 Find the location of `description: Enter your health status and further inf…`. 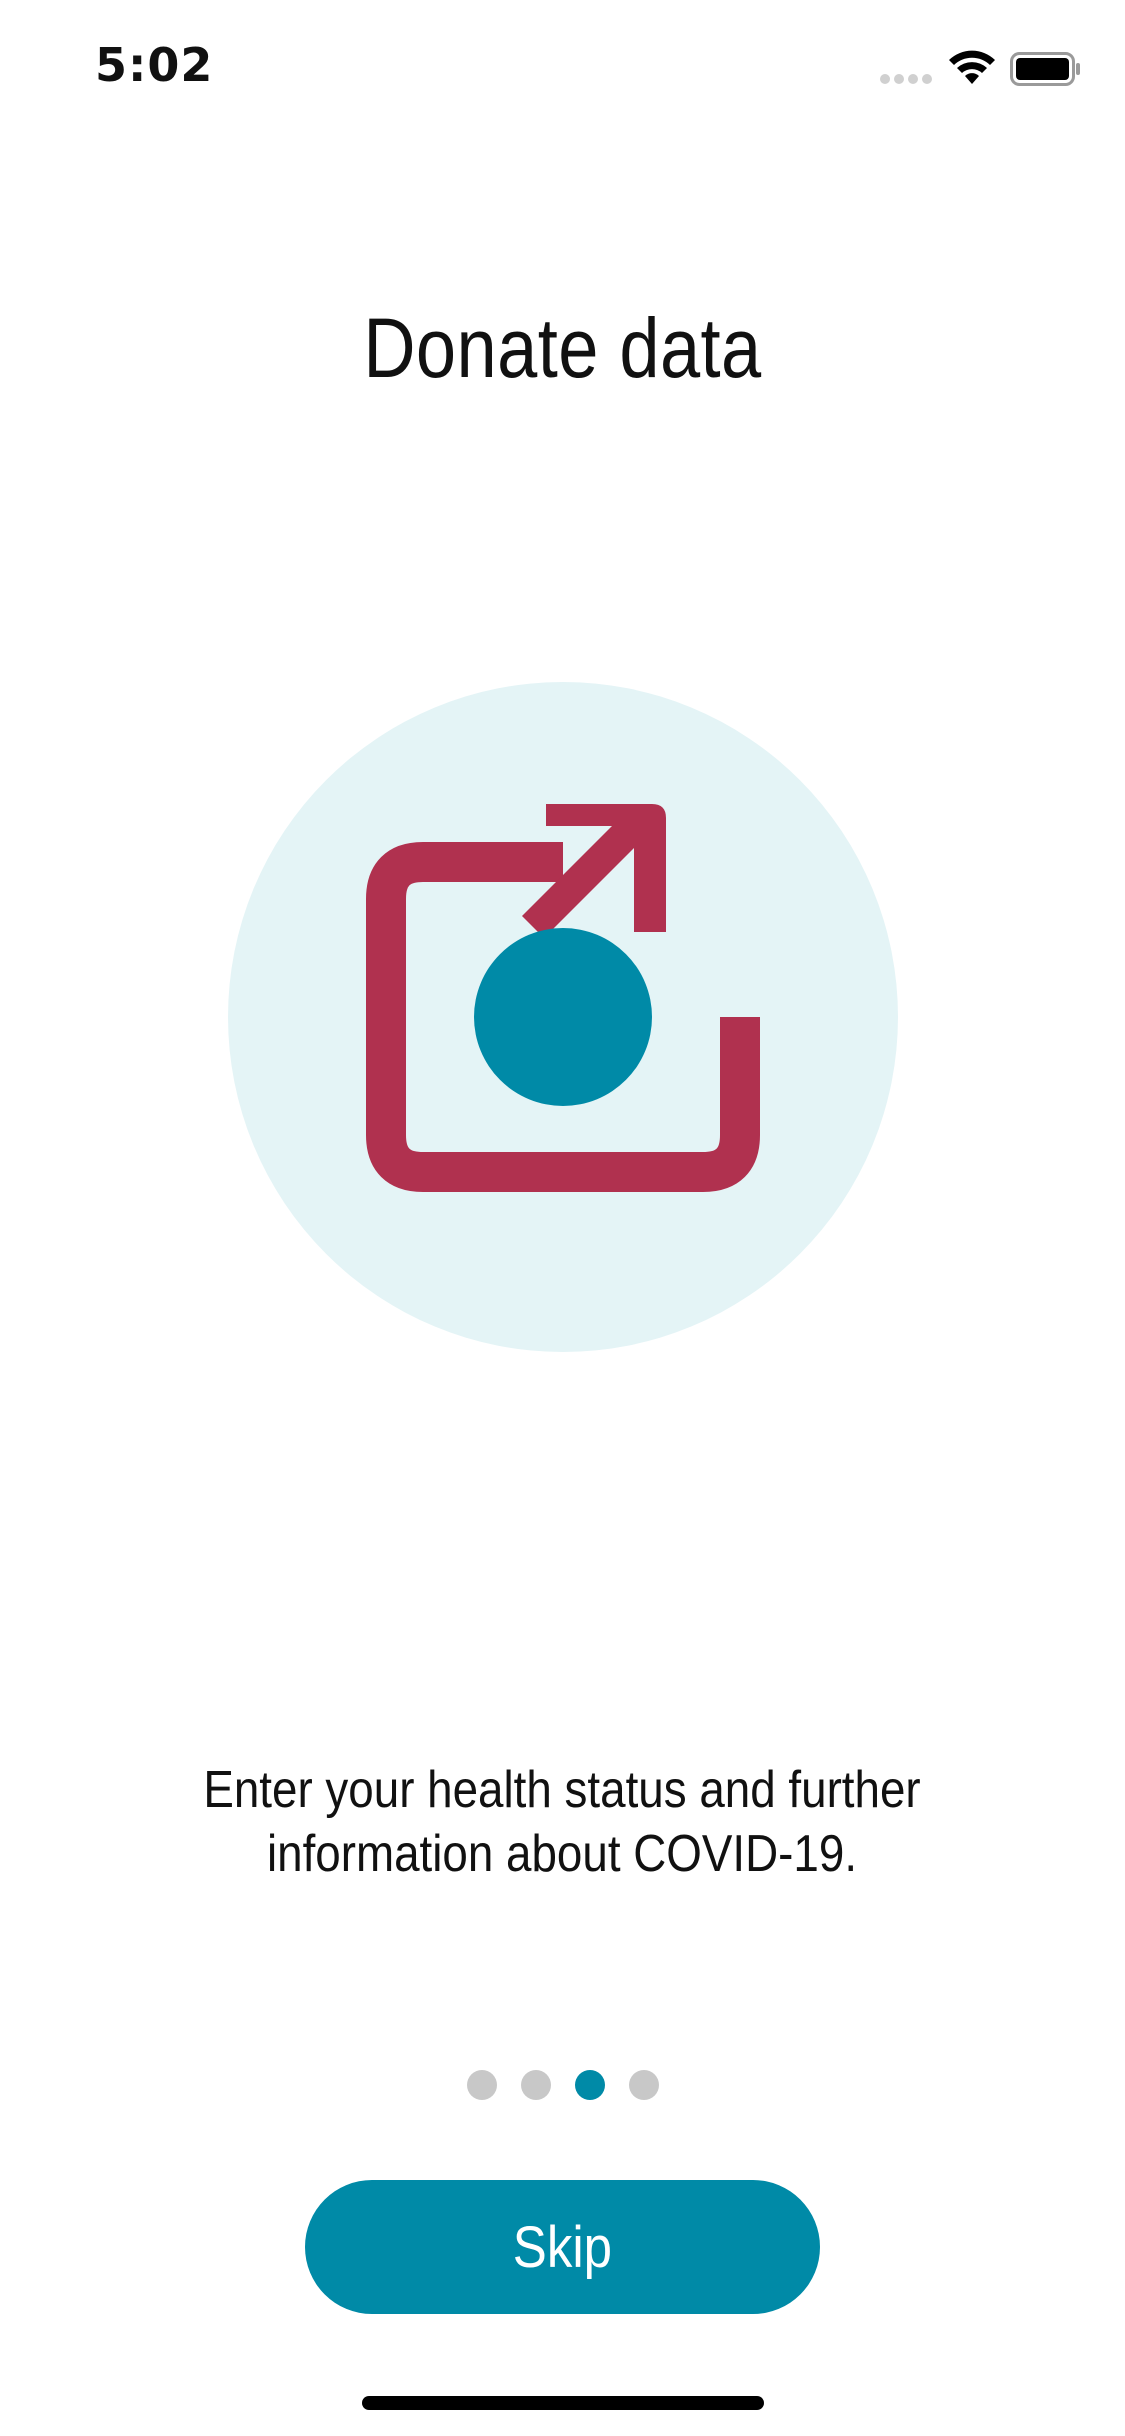

description: Enter your health status and further inf… is located at coordinates (562, 1822).